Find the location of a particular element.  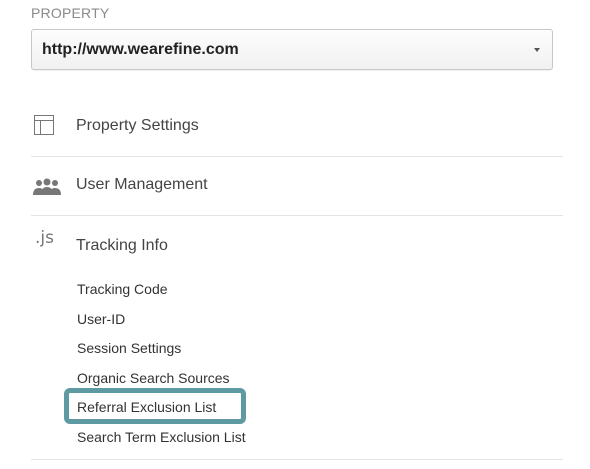

sub-item-referral-exclusion-list: Referral Exclusion List is located at coordinates (146, 407).